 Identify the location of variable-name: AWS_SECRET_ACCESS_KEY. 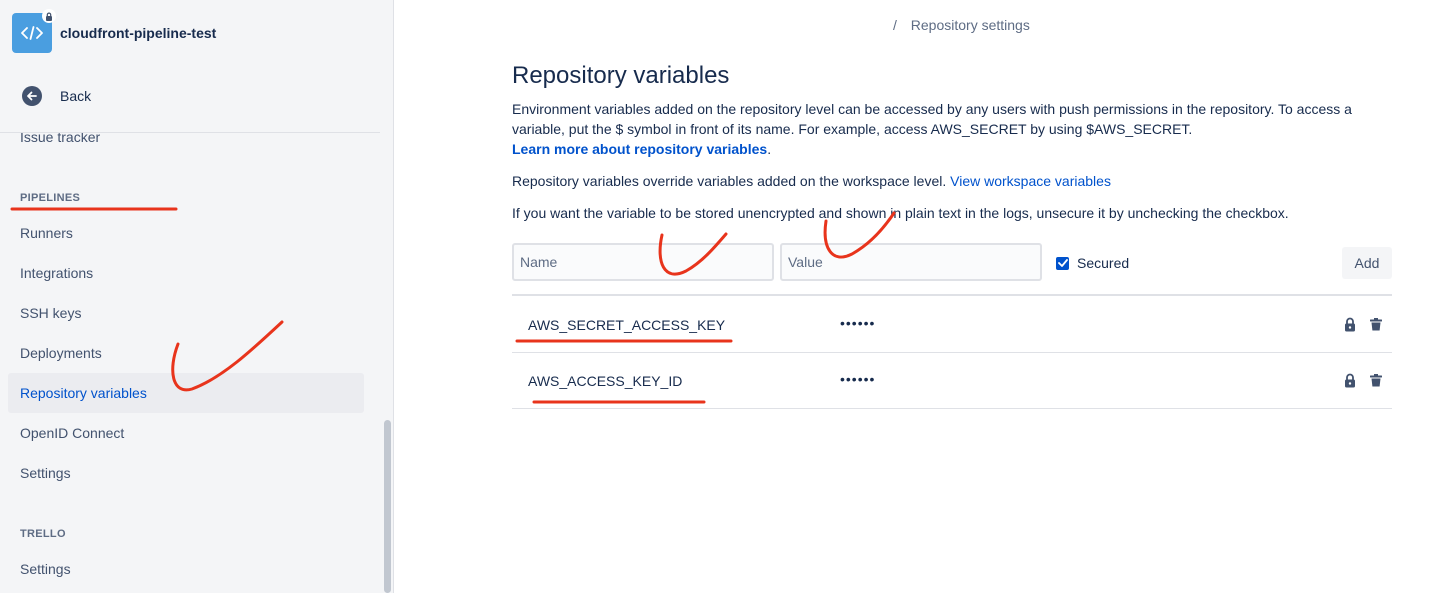
(627, 325).